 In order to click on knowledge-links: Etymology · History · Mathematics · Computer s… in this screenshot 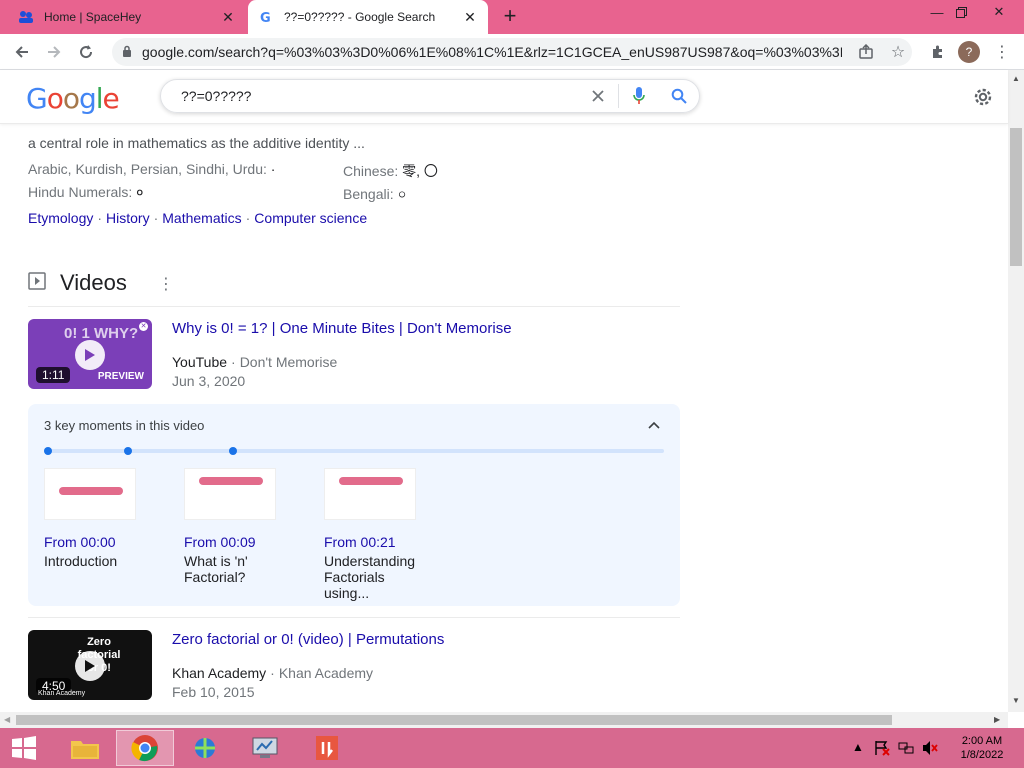, I will do `click(198, 218)`.